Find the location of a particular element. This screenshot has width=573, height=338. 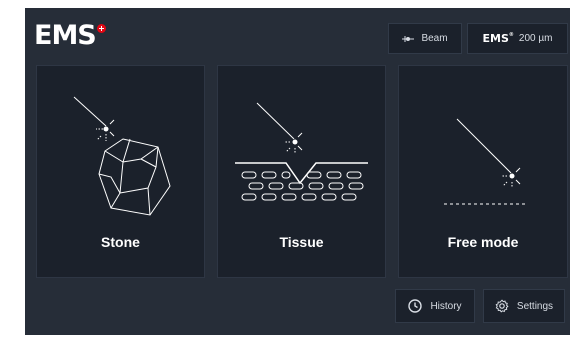

tissue-label: Tissue is located at coordinates (301, 242).